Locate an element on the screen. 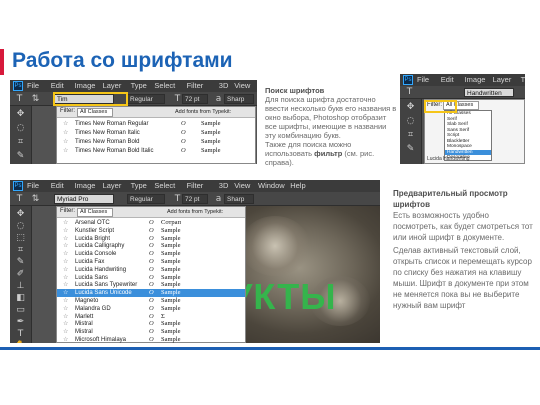 This screenshot has height=405, width=540. font-list-item: ☆ Malandra GD O Sample is located at coordinates (151, 309).